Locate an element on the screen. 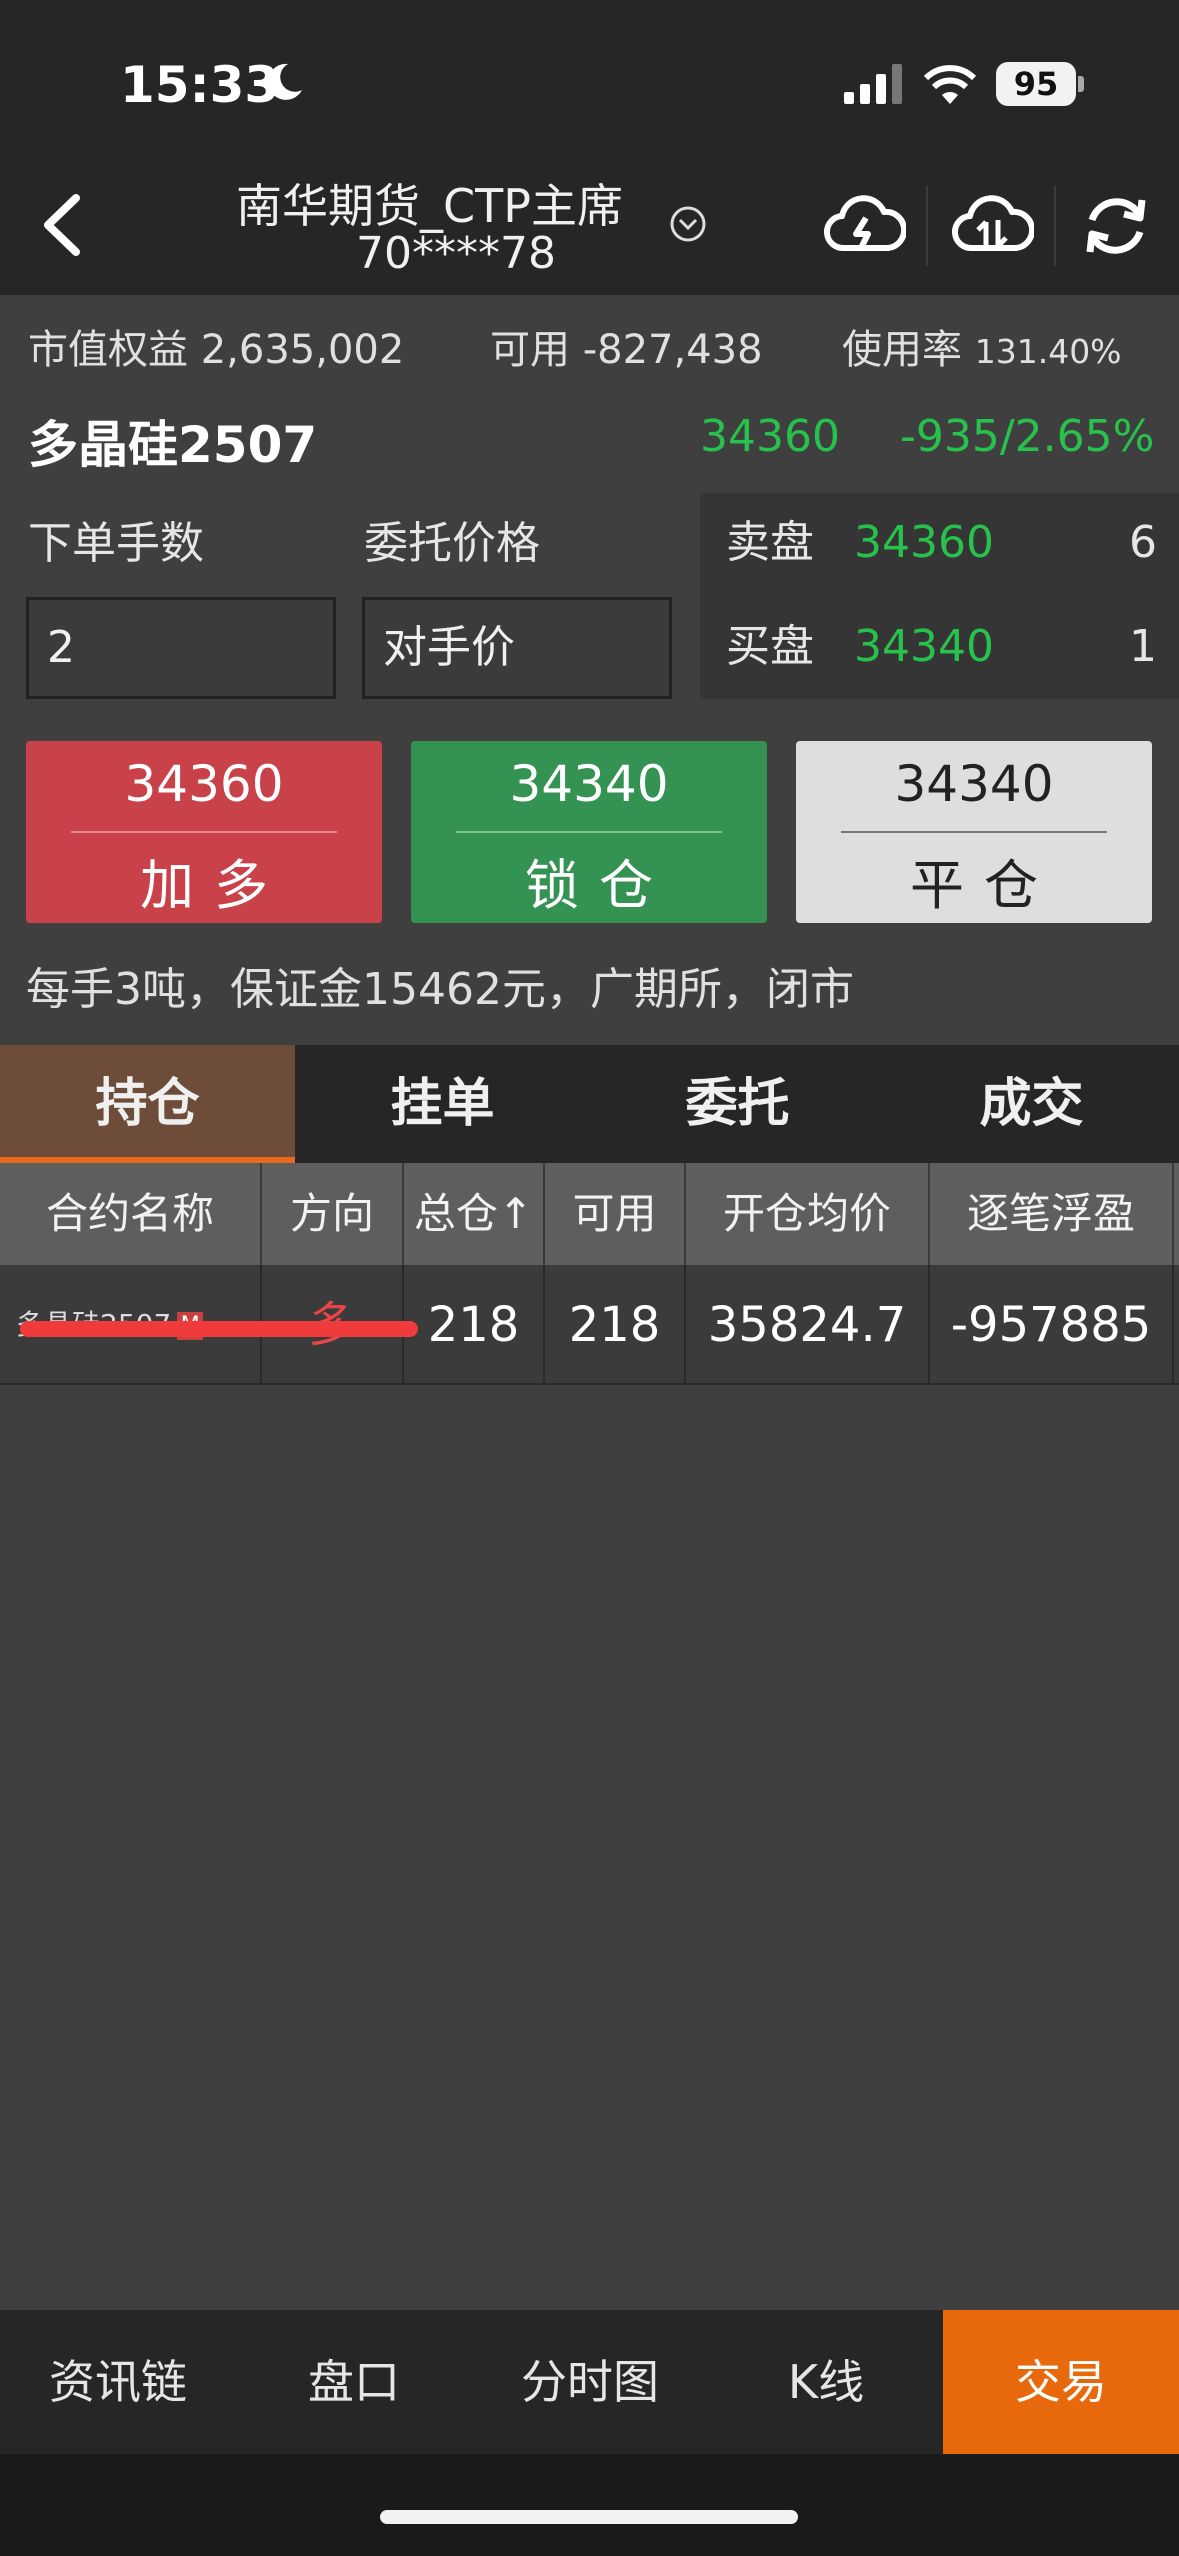 Image resolution: width=1179 pixels, height=2556 pixels. status-time: 15:33 is located at coordinates (200, 85).